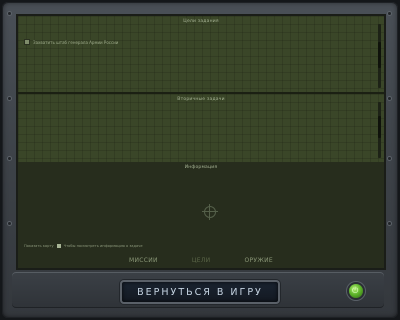  I want to click on power-orb-button: ⏻, so click(356, 291).